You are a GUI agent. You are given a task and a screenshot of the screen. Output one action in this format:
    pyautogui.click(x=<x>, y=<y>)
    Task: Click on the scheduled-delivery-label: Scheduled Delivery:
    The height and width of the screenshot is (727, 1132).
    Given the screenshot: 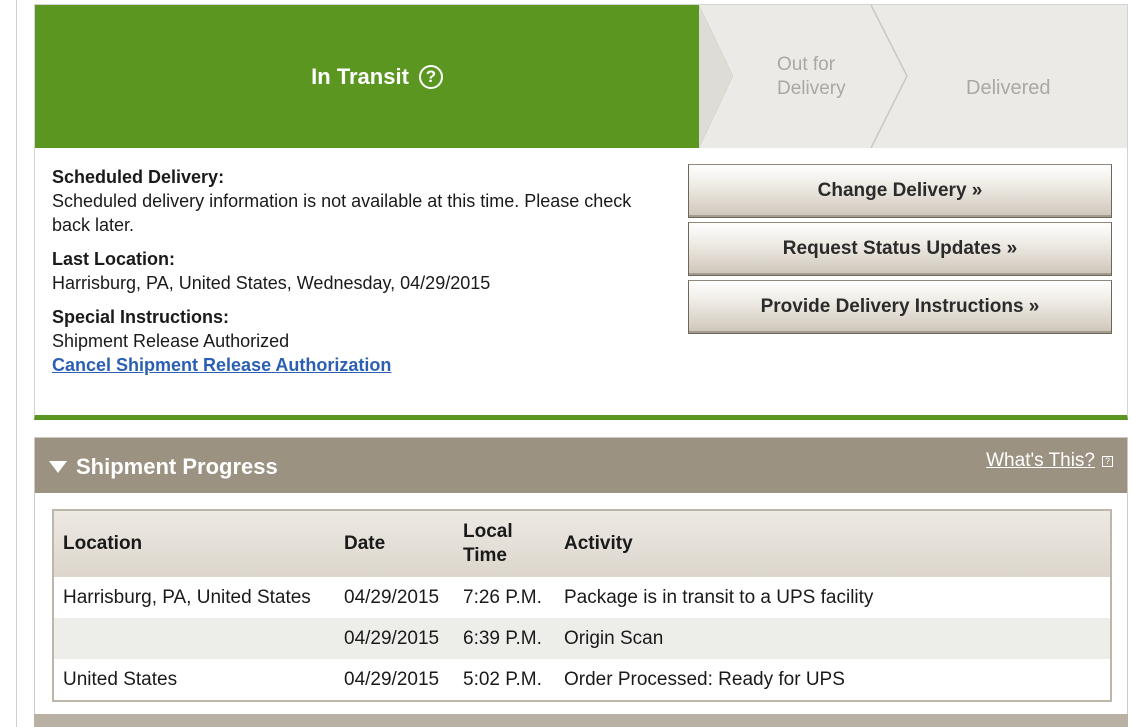 What is the action you would take?
    pyautogui.click(x=138, y=177)
    